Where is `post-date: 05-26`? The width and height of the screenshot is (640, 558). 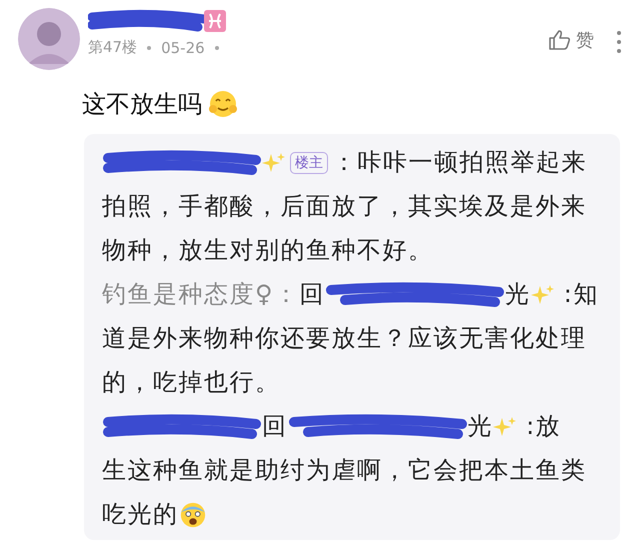 post-date: 05-26 is located at coordinates (183, 47).